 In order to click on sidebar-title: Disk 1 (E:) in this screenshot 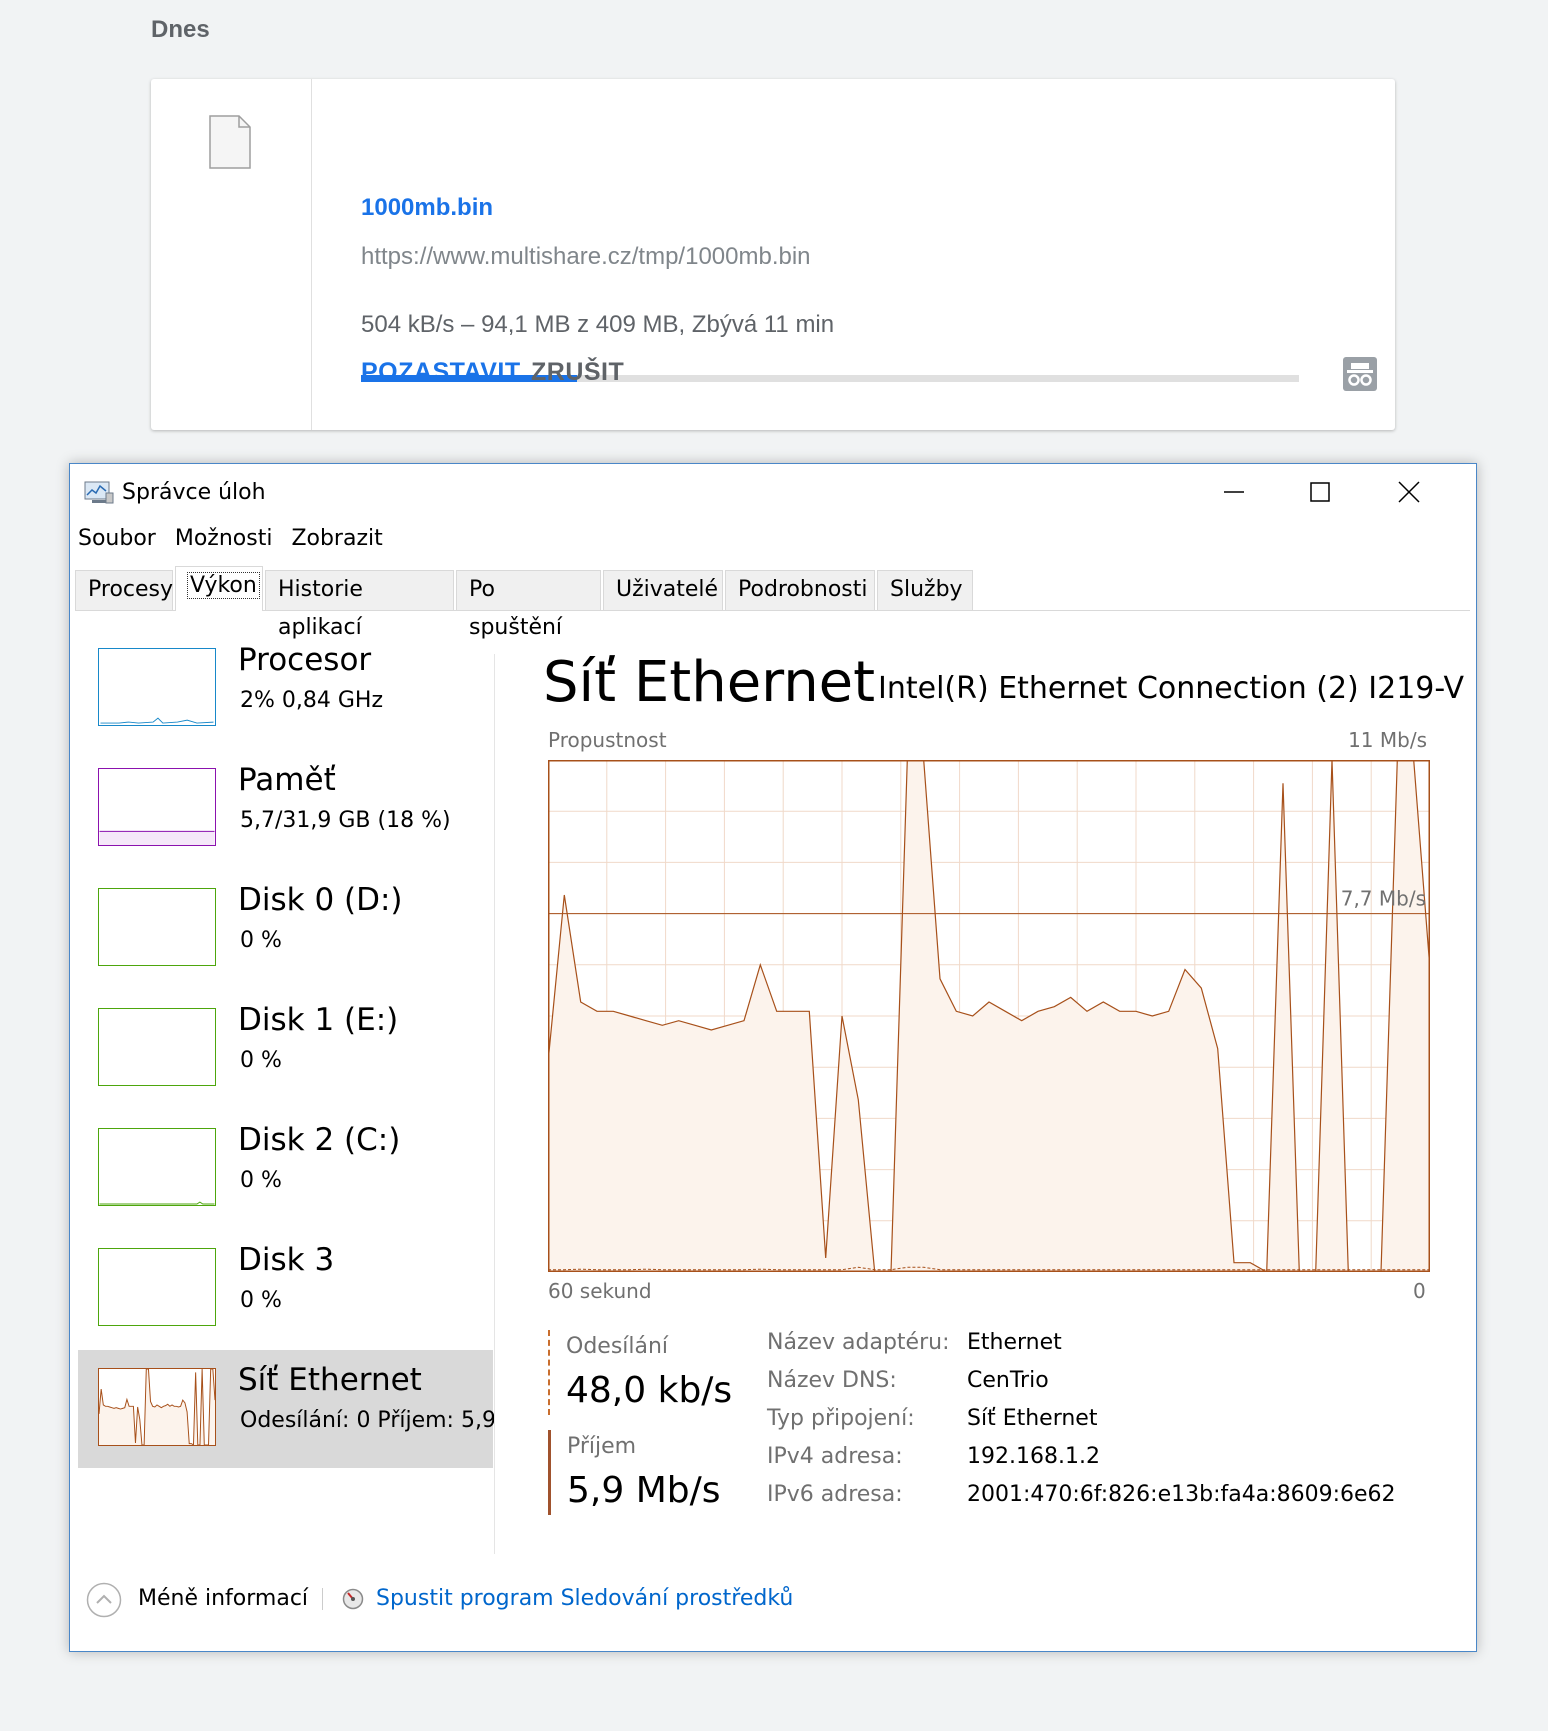, I will do `click(318, 1020)`.